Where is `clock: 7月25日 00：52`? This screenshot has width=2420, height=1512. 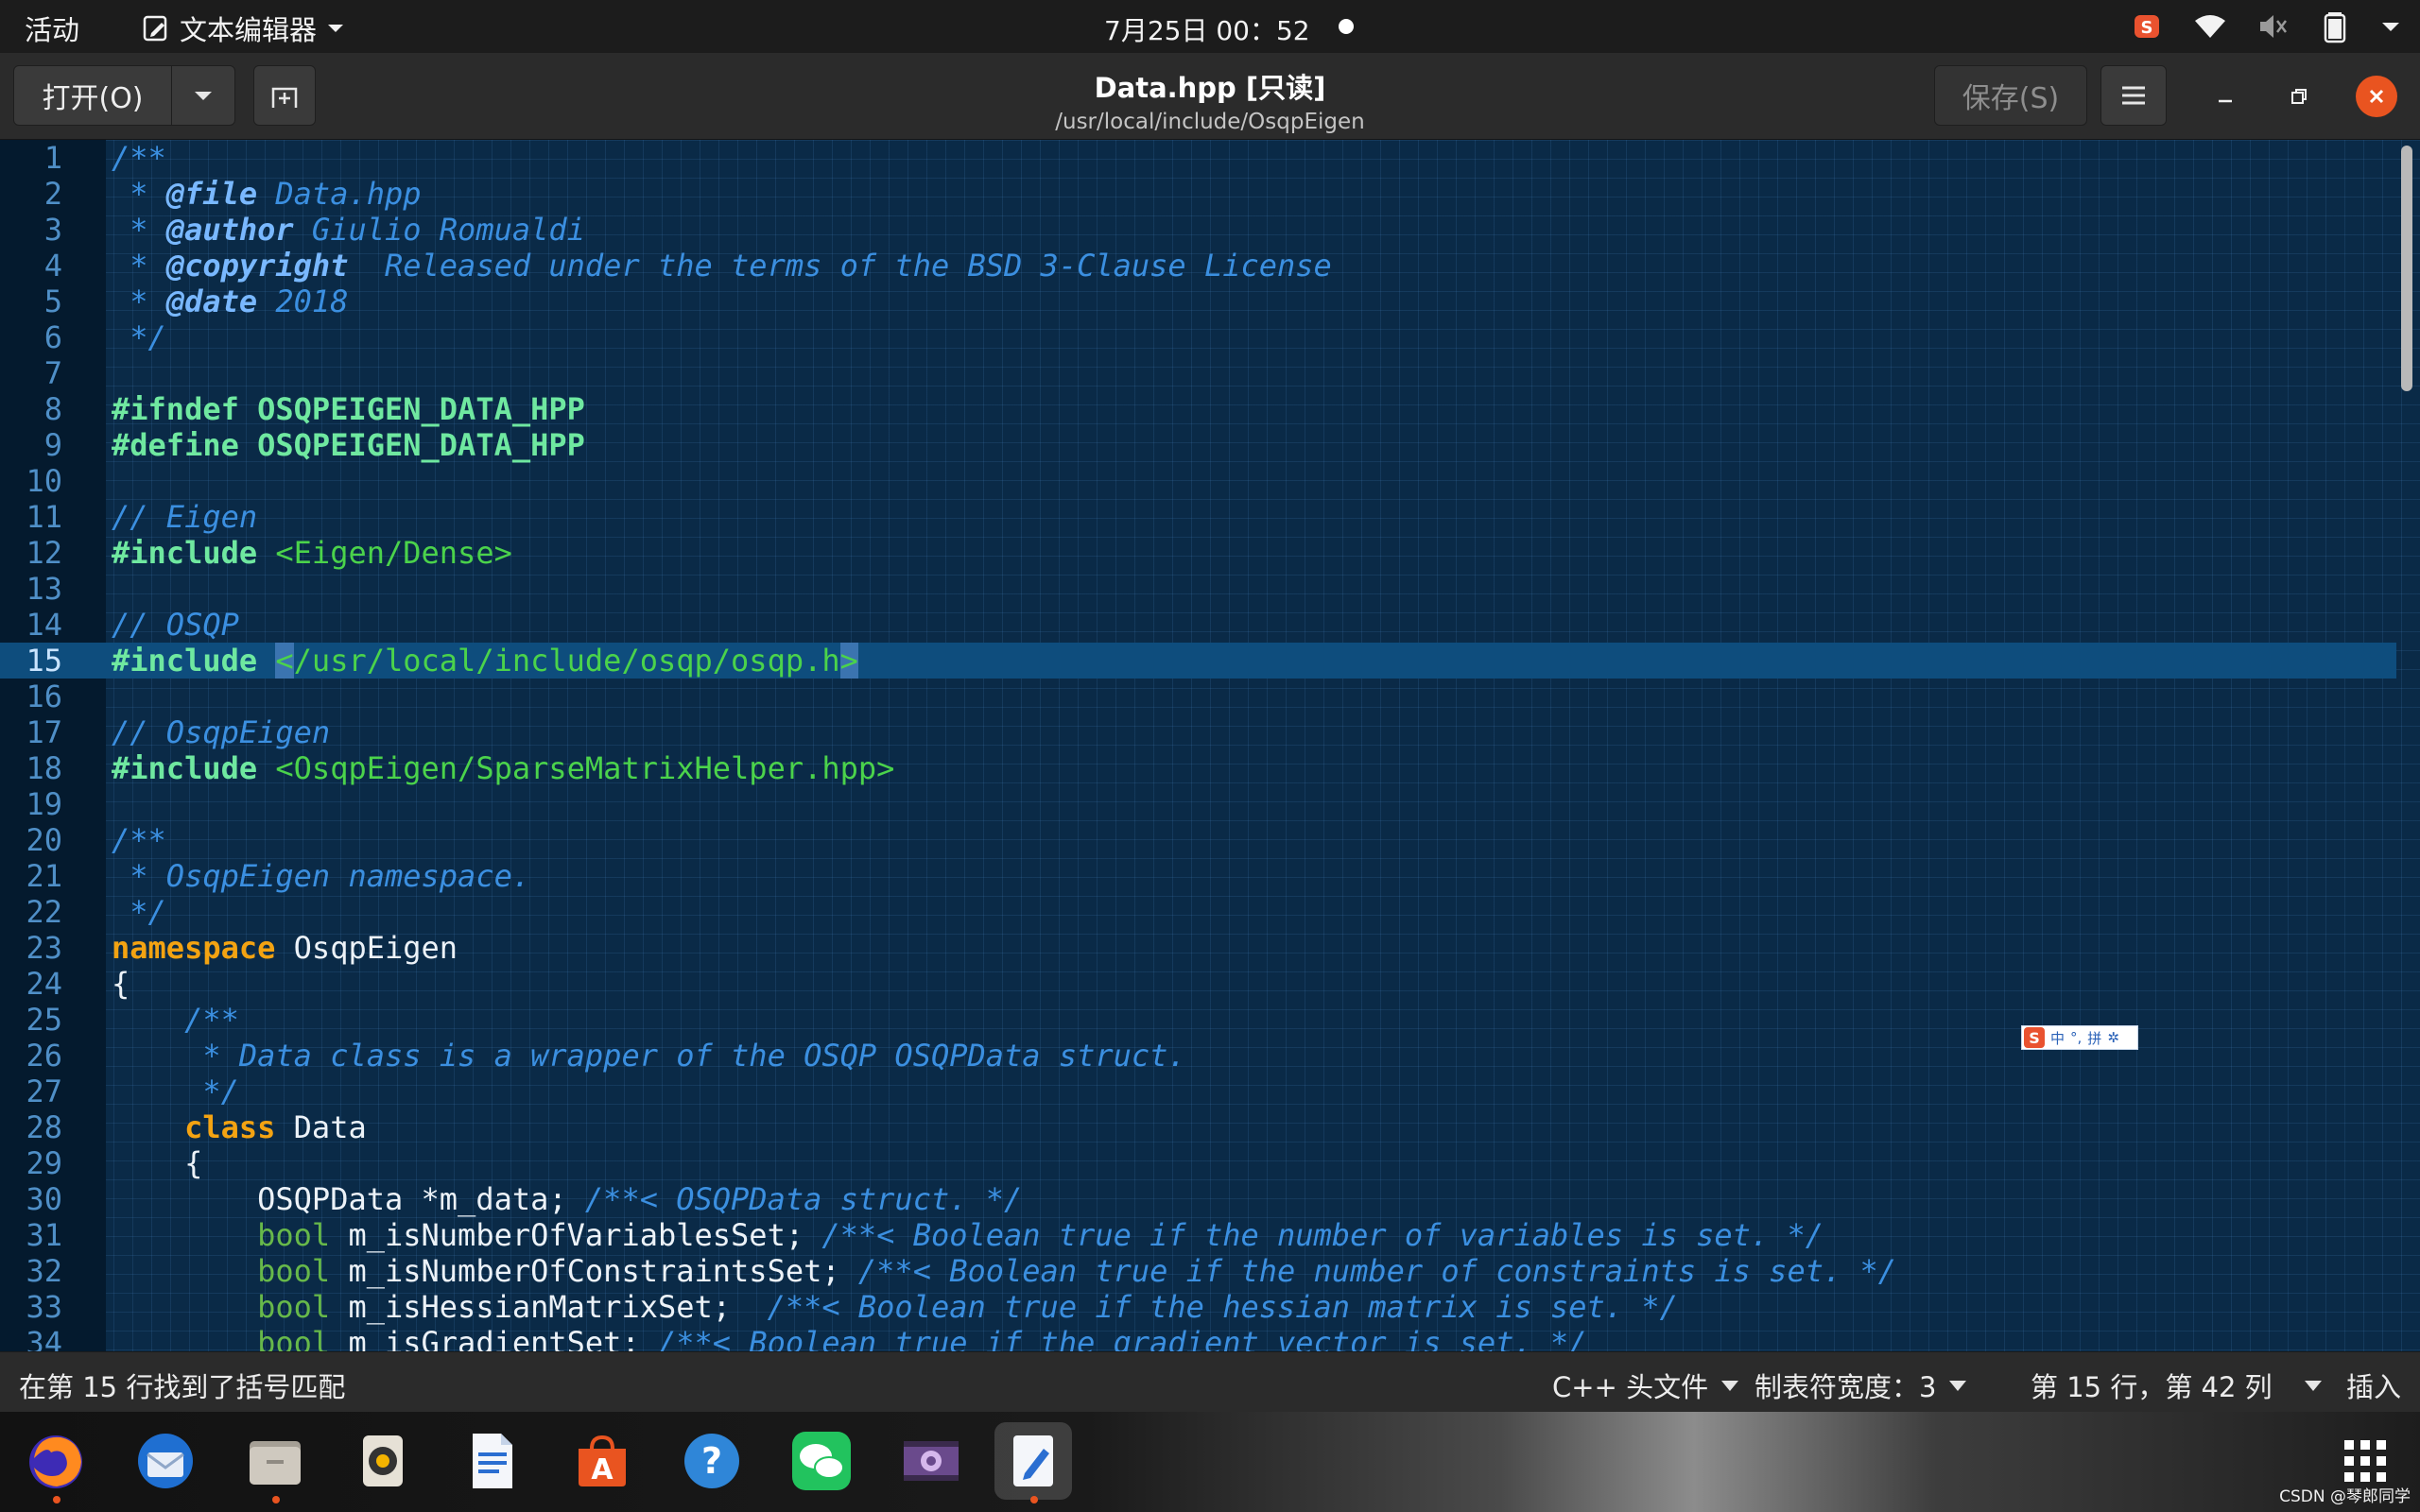 clock: 7月25日 00：52 is located at coordinates (1207, 29).